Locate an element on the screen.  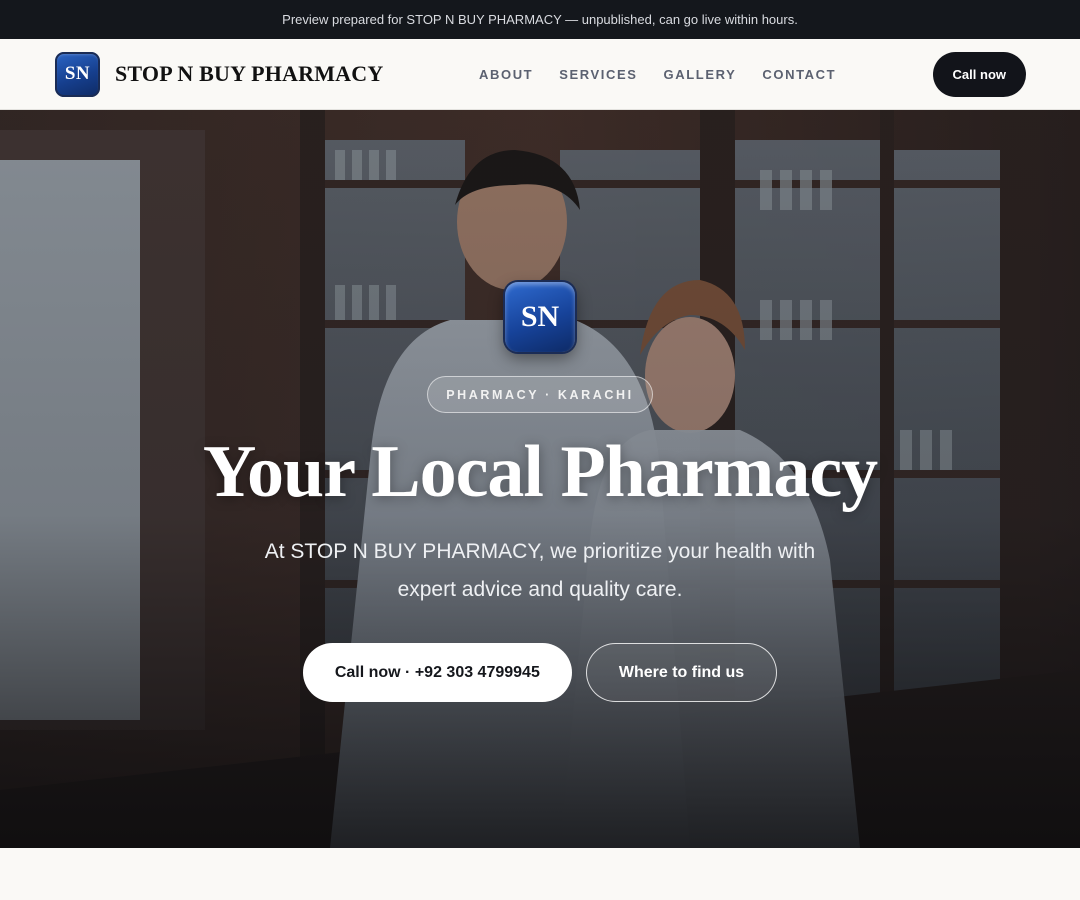
main-nav: ABOUT SERVICES GALLERY CONTACT is located at coordinates (657, 74).